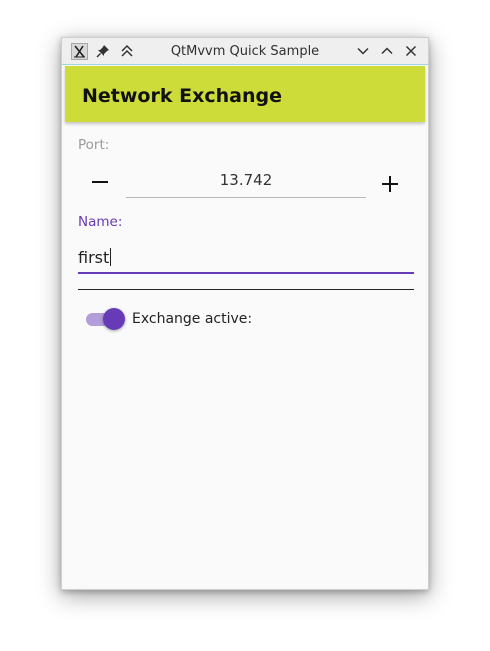 This screenshot has width=490, height=651. I want to click on app-header: Network Exchange, so click(245, 94).